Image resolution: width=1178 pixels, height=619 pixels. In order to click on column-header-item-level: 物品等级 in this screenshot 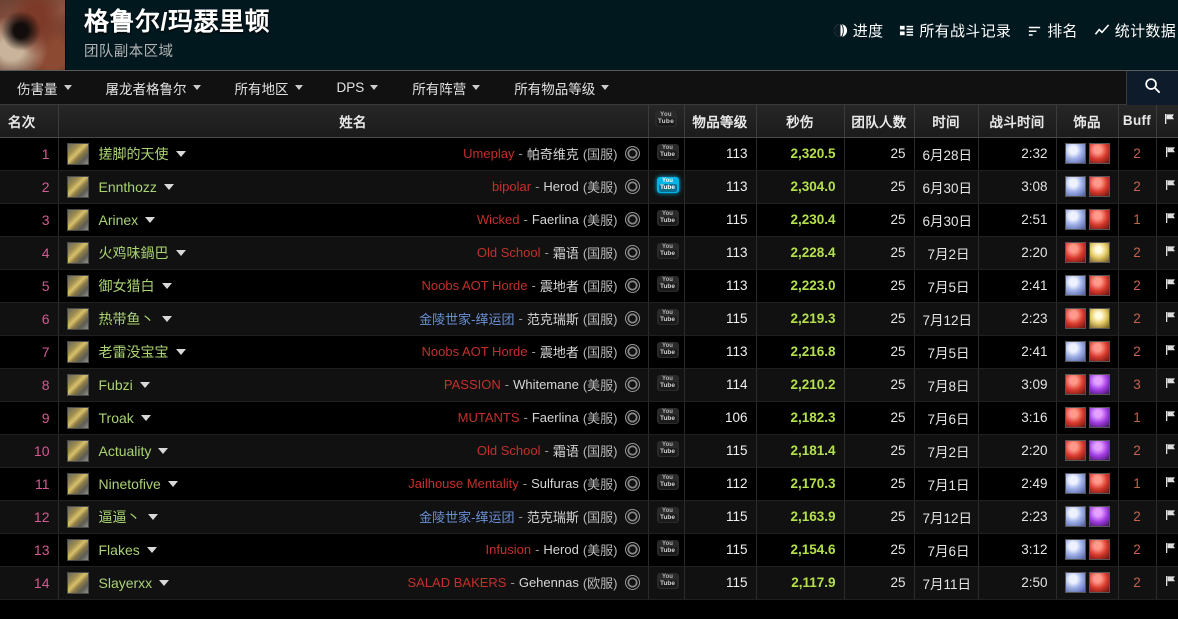, I will do `click(720, 121)`.